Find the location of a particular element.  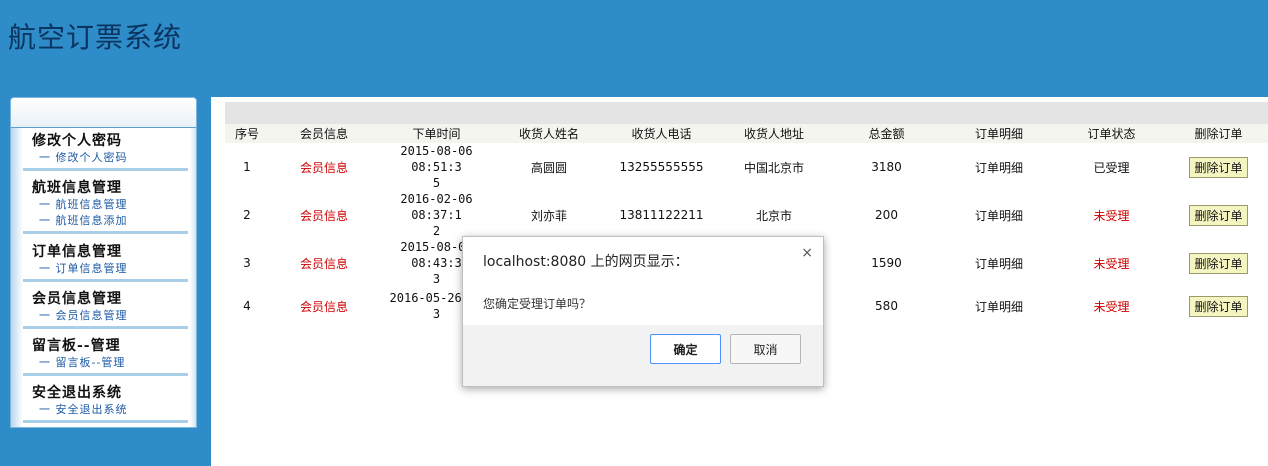

nav-group-title: 修改个人密码 is located at coordinates (77, 141).